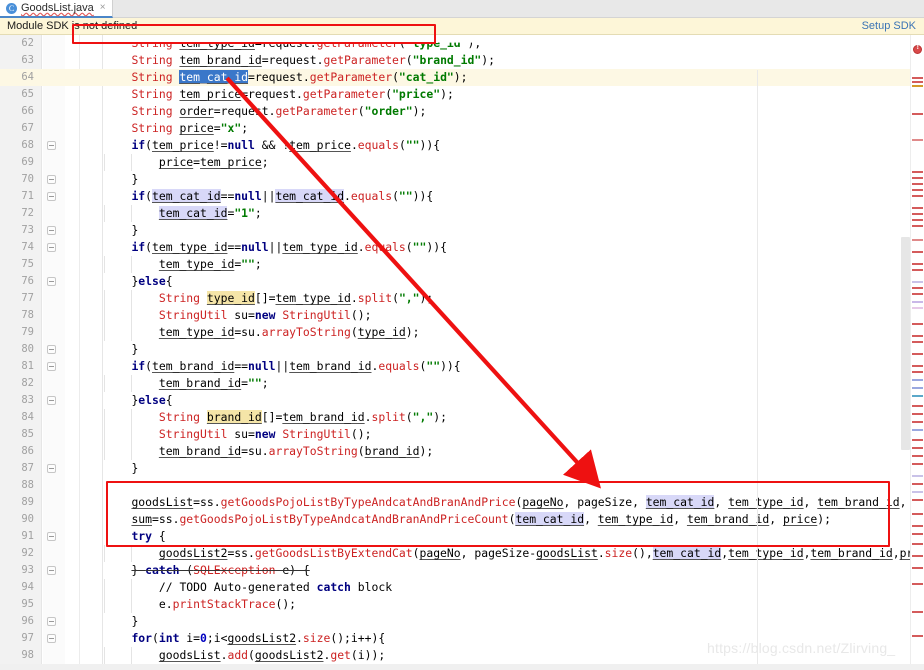 This screenshot has width=924, height=670. Describe the element at coordinates (462, 667) in the screenshot. I see `bottom-splitter` at that location.